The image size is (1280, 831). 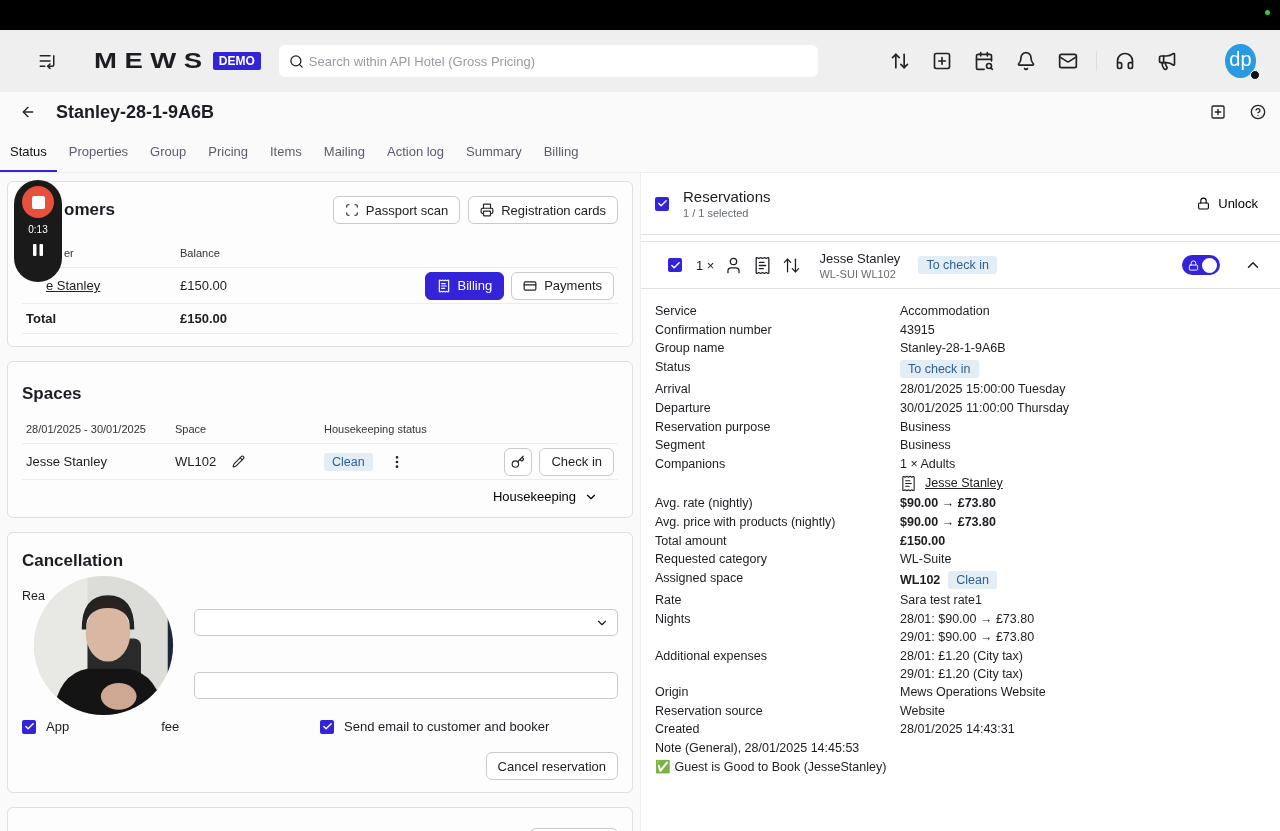 What do you see at coordinates (152, 61) in the screenshot?
I see `logo: MEWS` at bounding box center [152, 61].